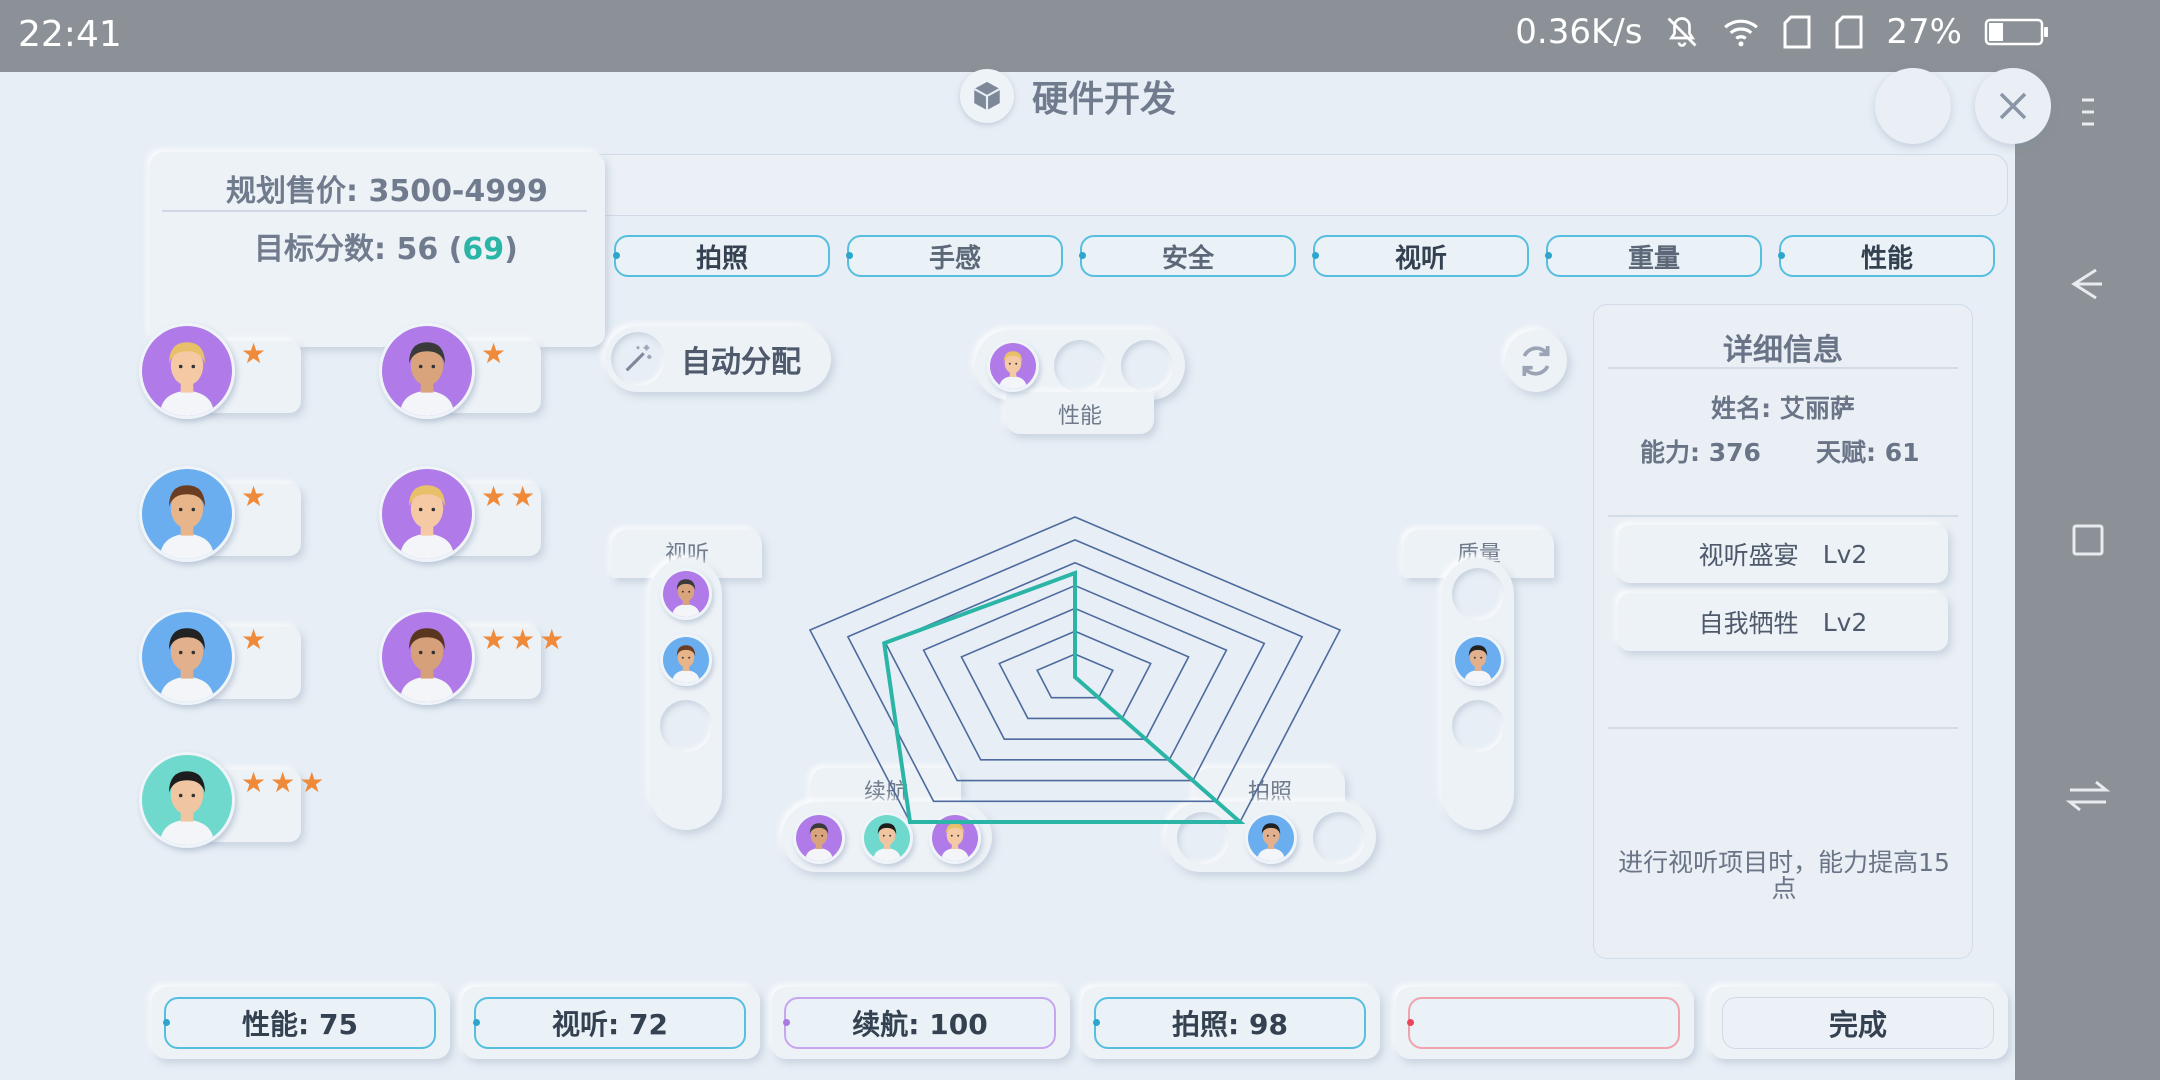  What do you see at coordinates (2088, 284) in the screenshot?
I see `back-icon` at bounding box center [2088, 284].